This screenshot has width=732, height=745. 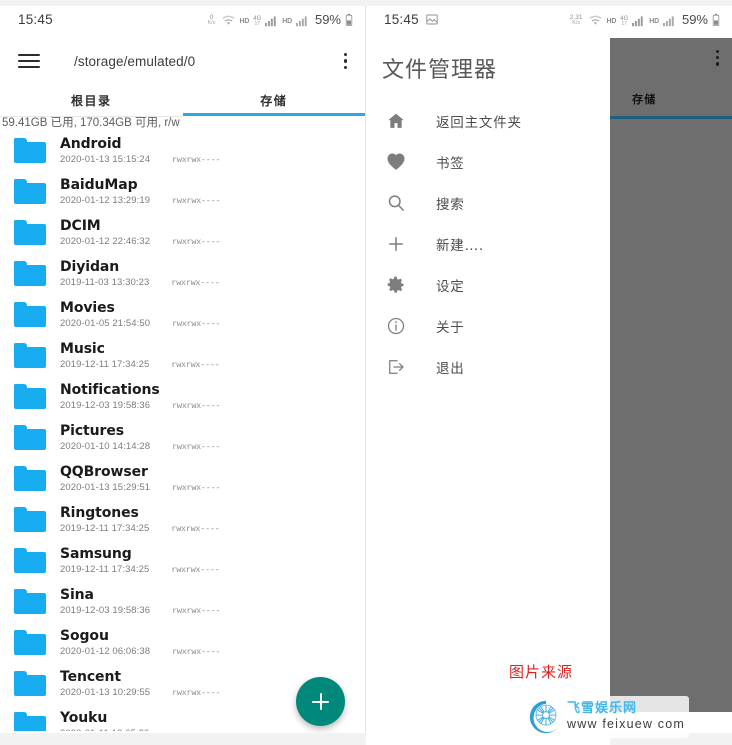 What do you see at coordinates (90, 267) in the screenshot?
I see `file-name: Diyidan` at bounding box center [90, 267].